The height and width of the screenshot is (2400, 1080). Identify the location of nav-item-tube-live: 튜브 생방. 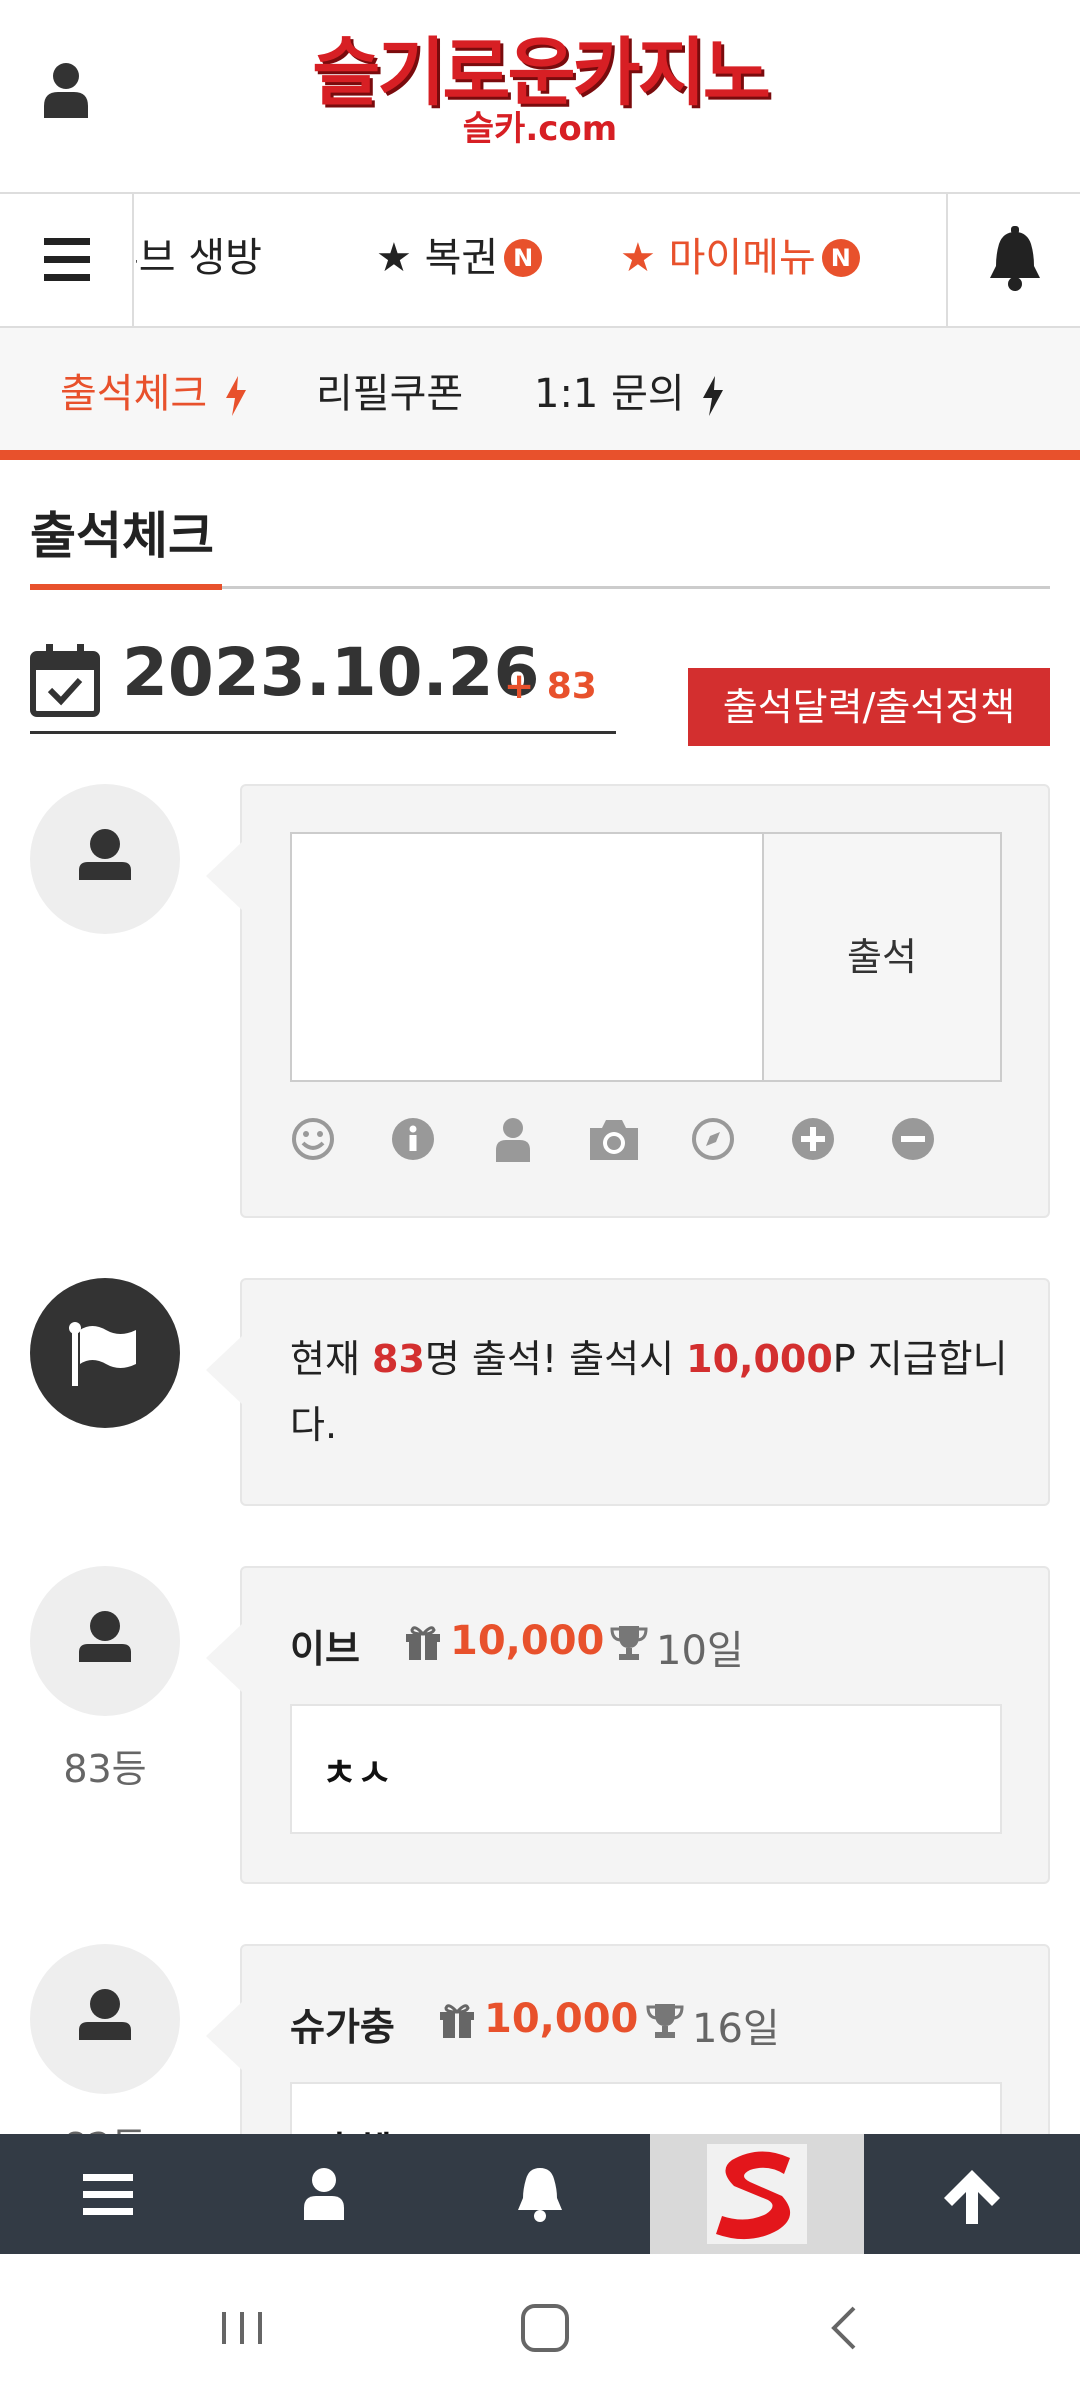
(199, 258).